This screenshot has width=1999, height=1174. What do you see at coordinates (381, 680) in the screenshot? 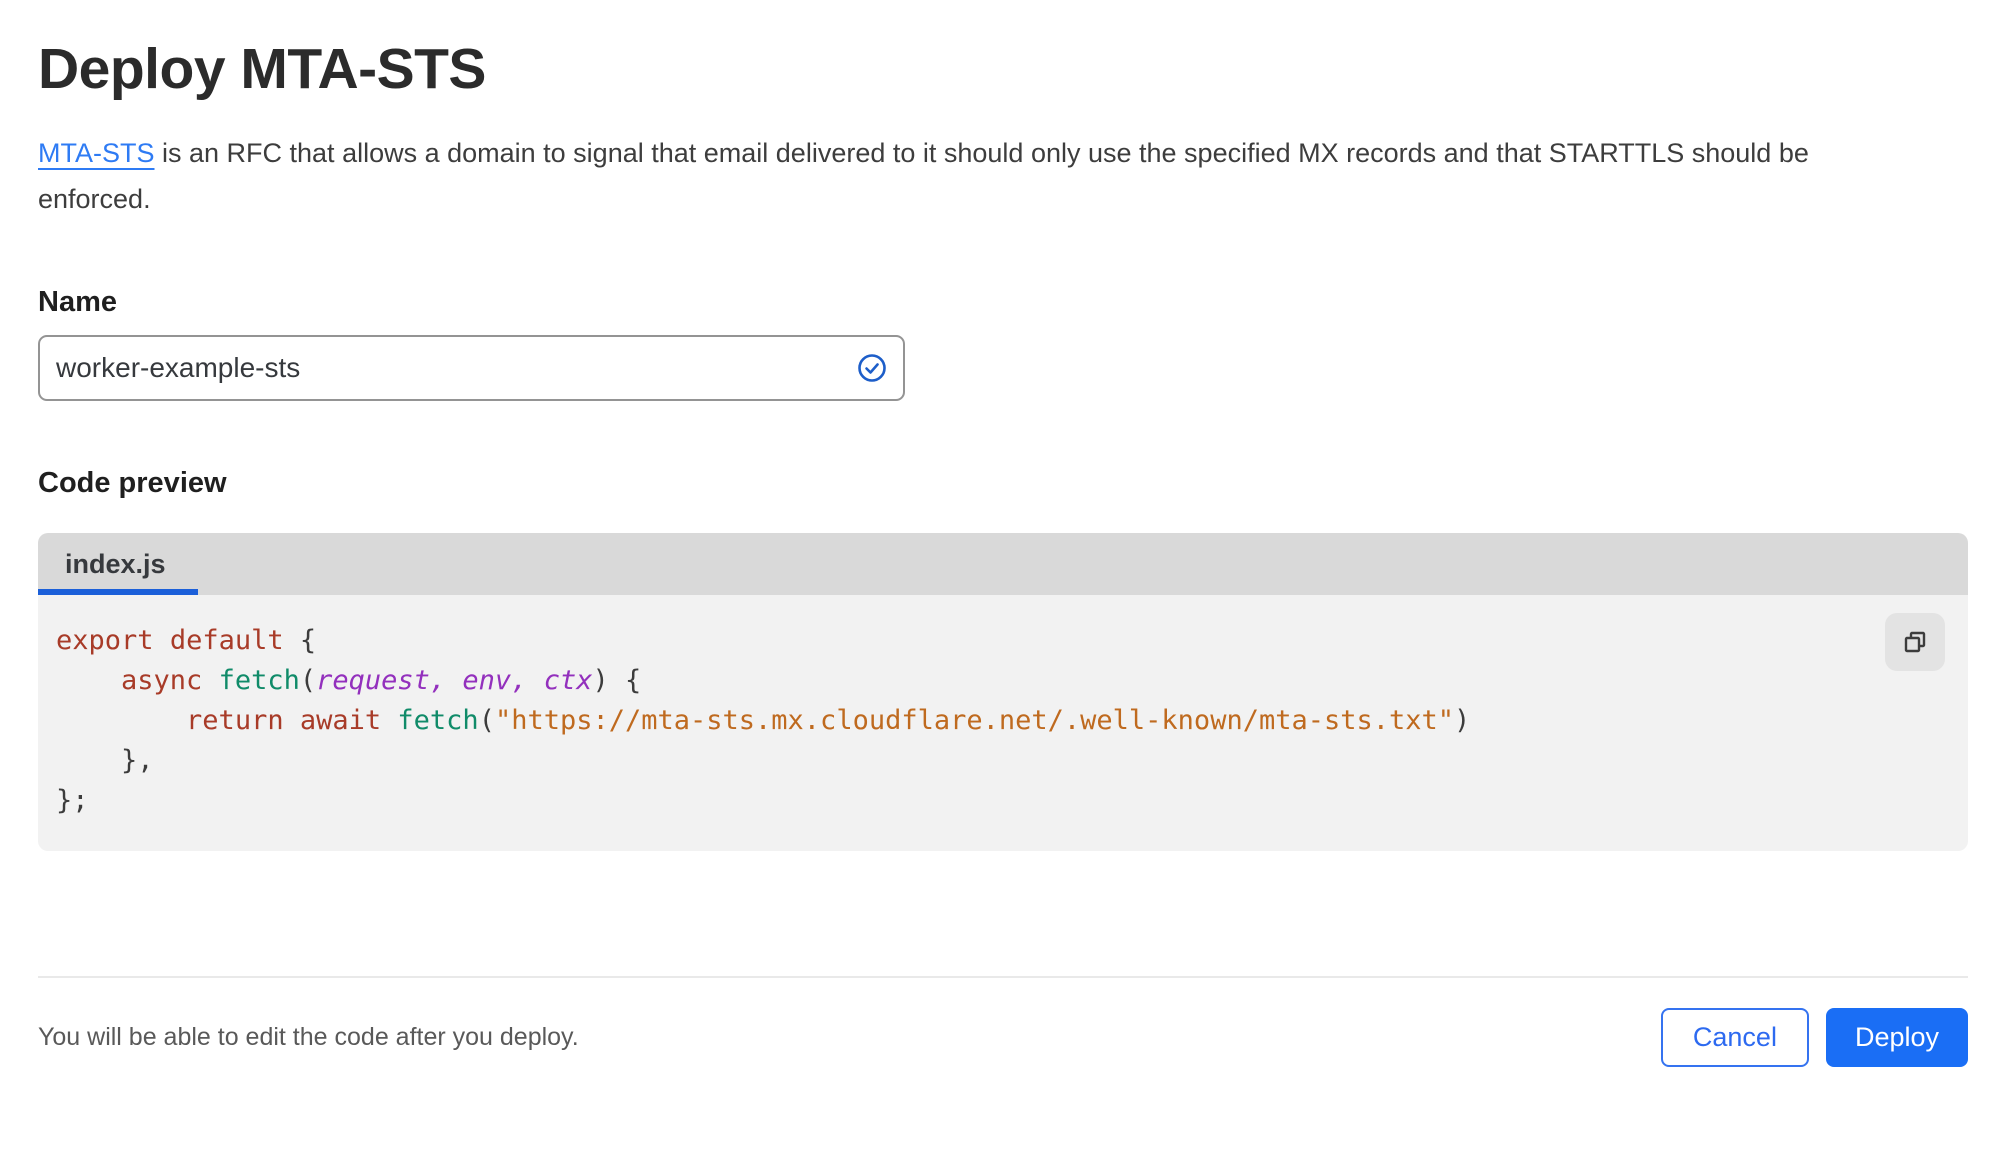
I see `code-line: async fetch(request, env, ctx) {` at bounding box center [381, 680].